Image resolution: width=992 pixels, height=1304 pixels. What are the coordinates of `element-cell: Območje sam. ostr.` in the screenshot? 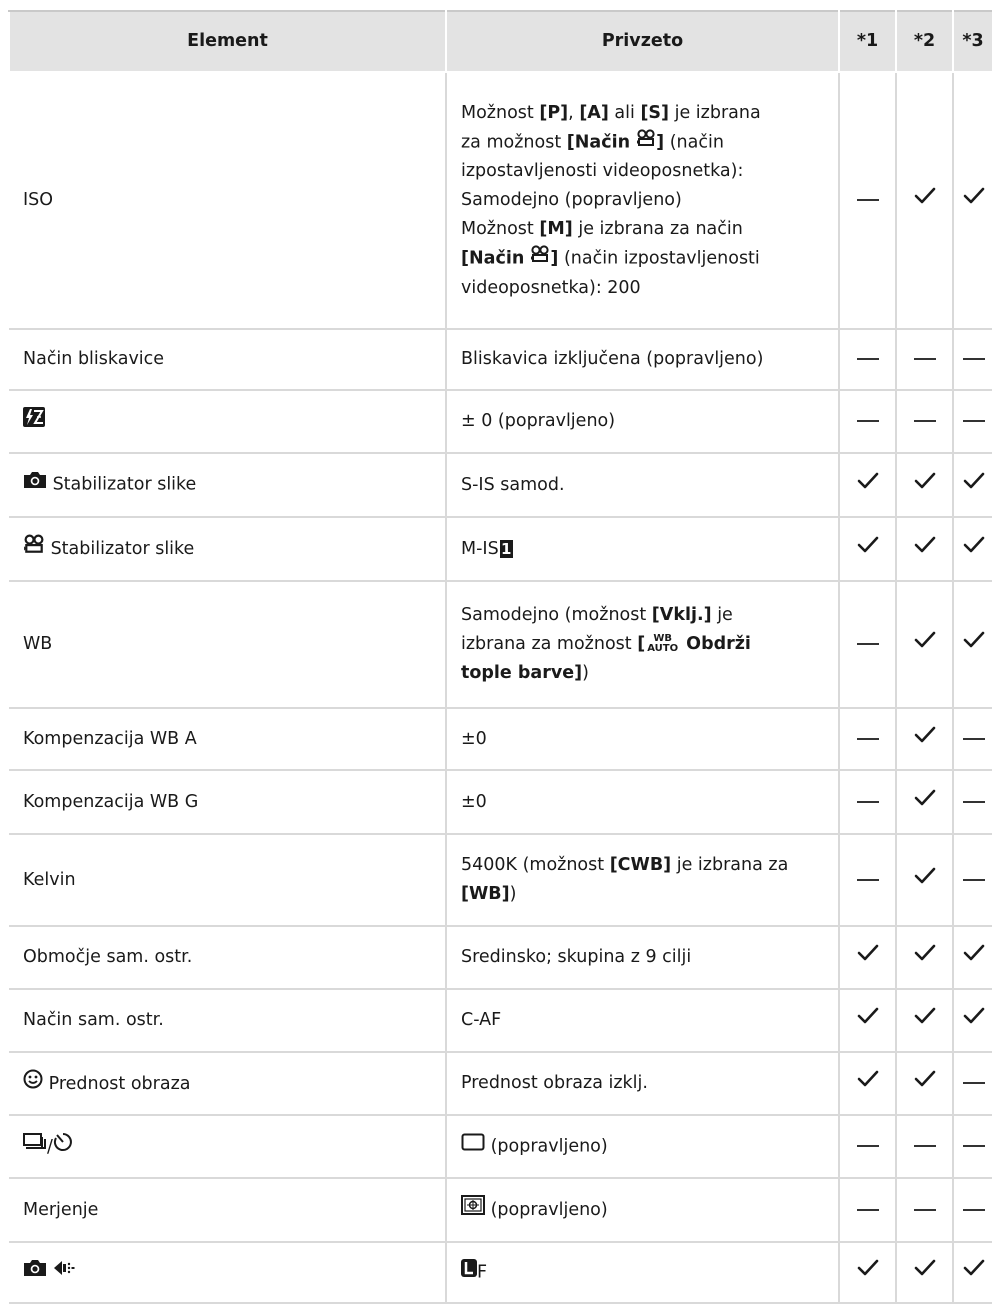 It's located at (228, 958).